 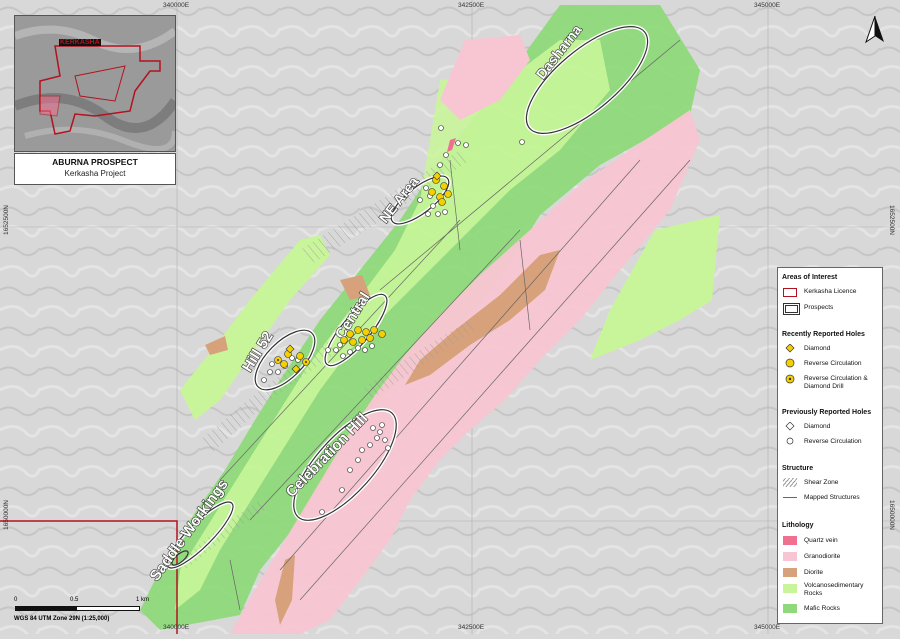 I want to click on diorite-swatch, so click(x=790, y=572).